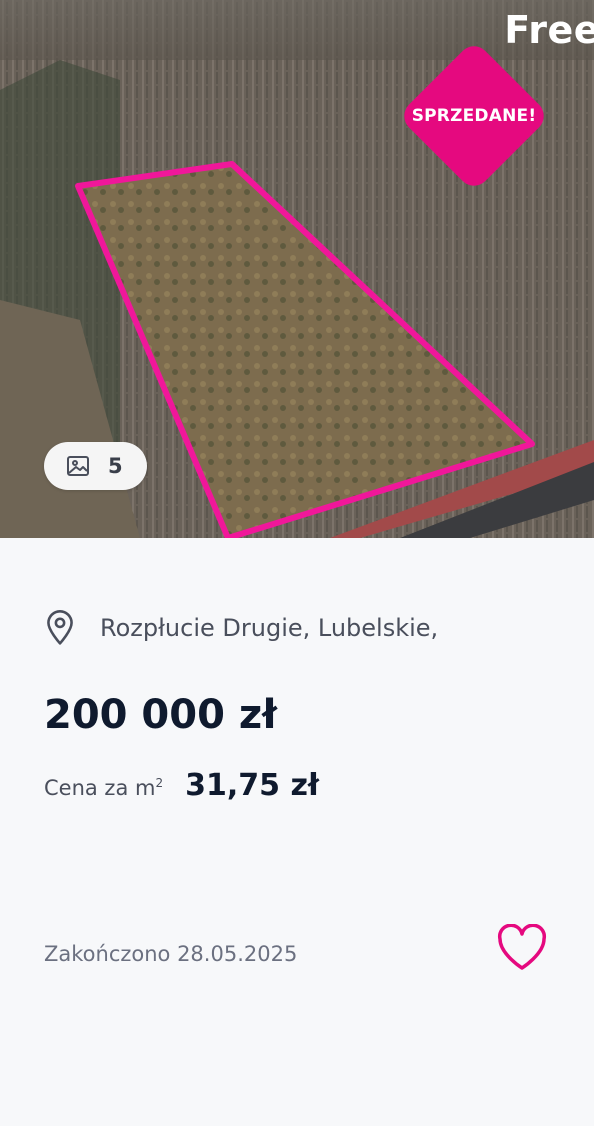 The image size is (594, 1126). What do you see at coordinates (181, 785) in the screenshot?
I see `price-per-m2: Cena za m2 31,75 zł` at bounding box center [181, 785].